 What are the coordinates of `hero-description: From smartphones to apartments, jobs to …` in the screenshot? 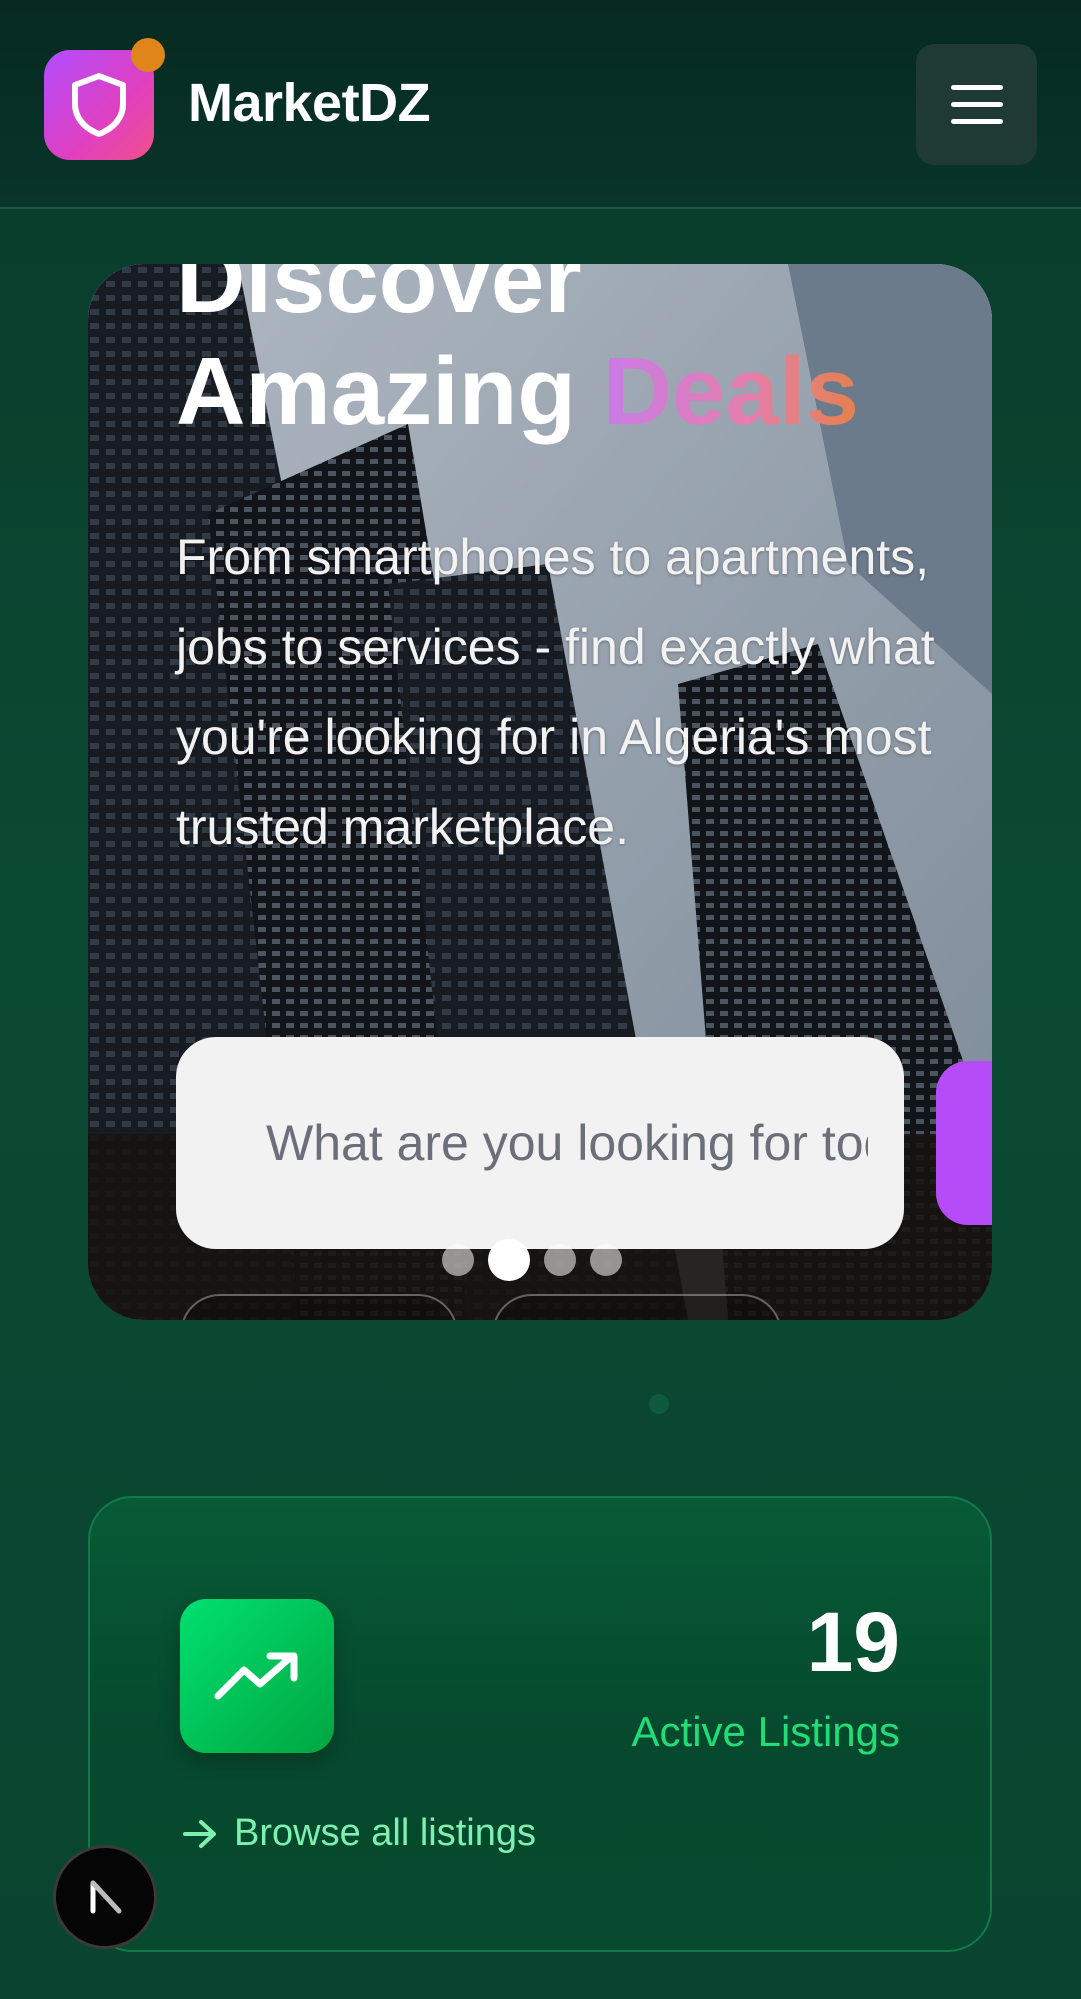 It's located at (555, 692).